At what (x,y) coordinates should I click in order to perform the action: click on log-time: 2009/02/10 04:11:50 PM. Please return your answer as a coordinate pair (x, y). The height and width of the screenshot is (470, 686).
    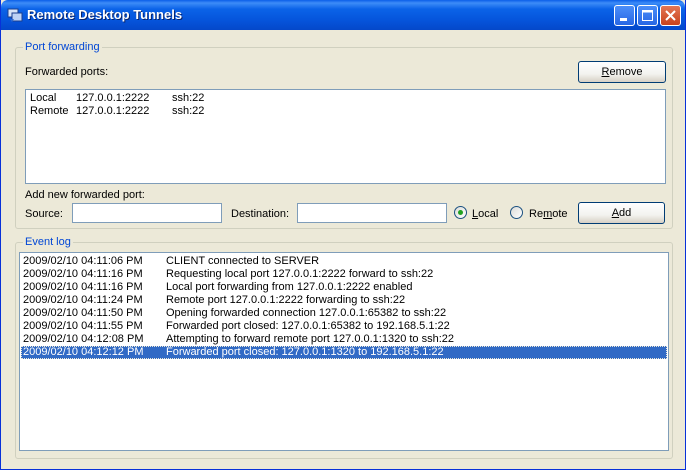
    Looking at the image, I should click on (83, 313).